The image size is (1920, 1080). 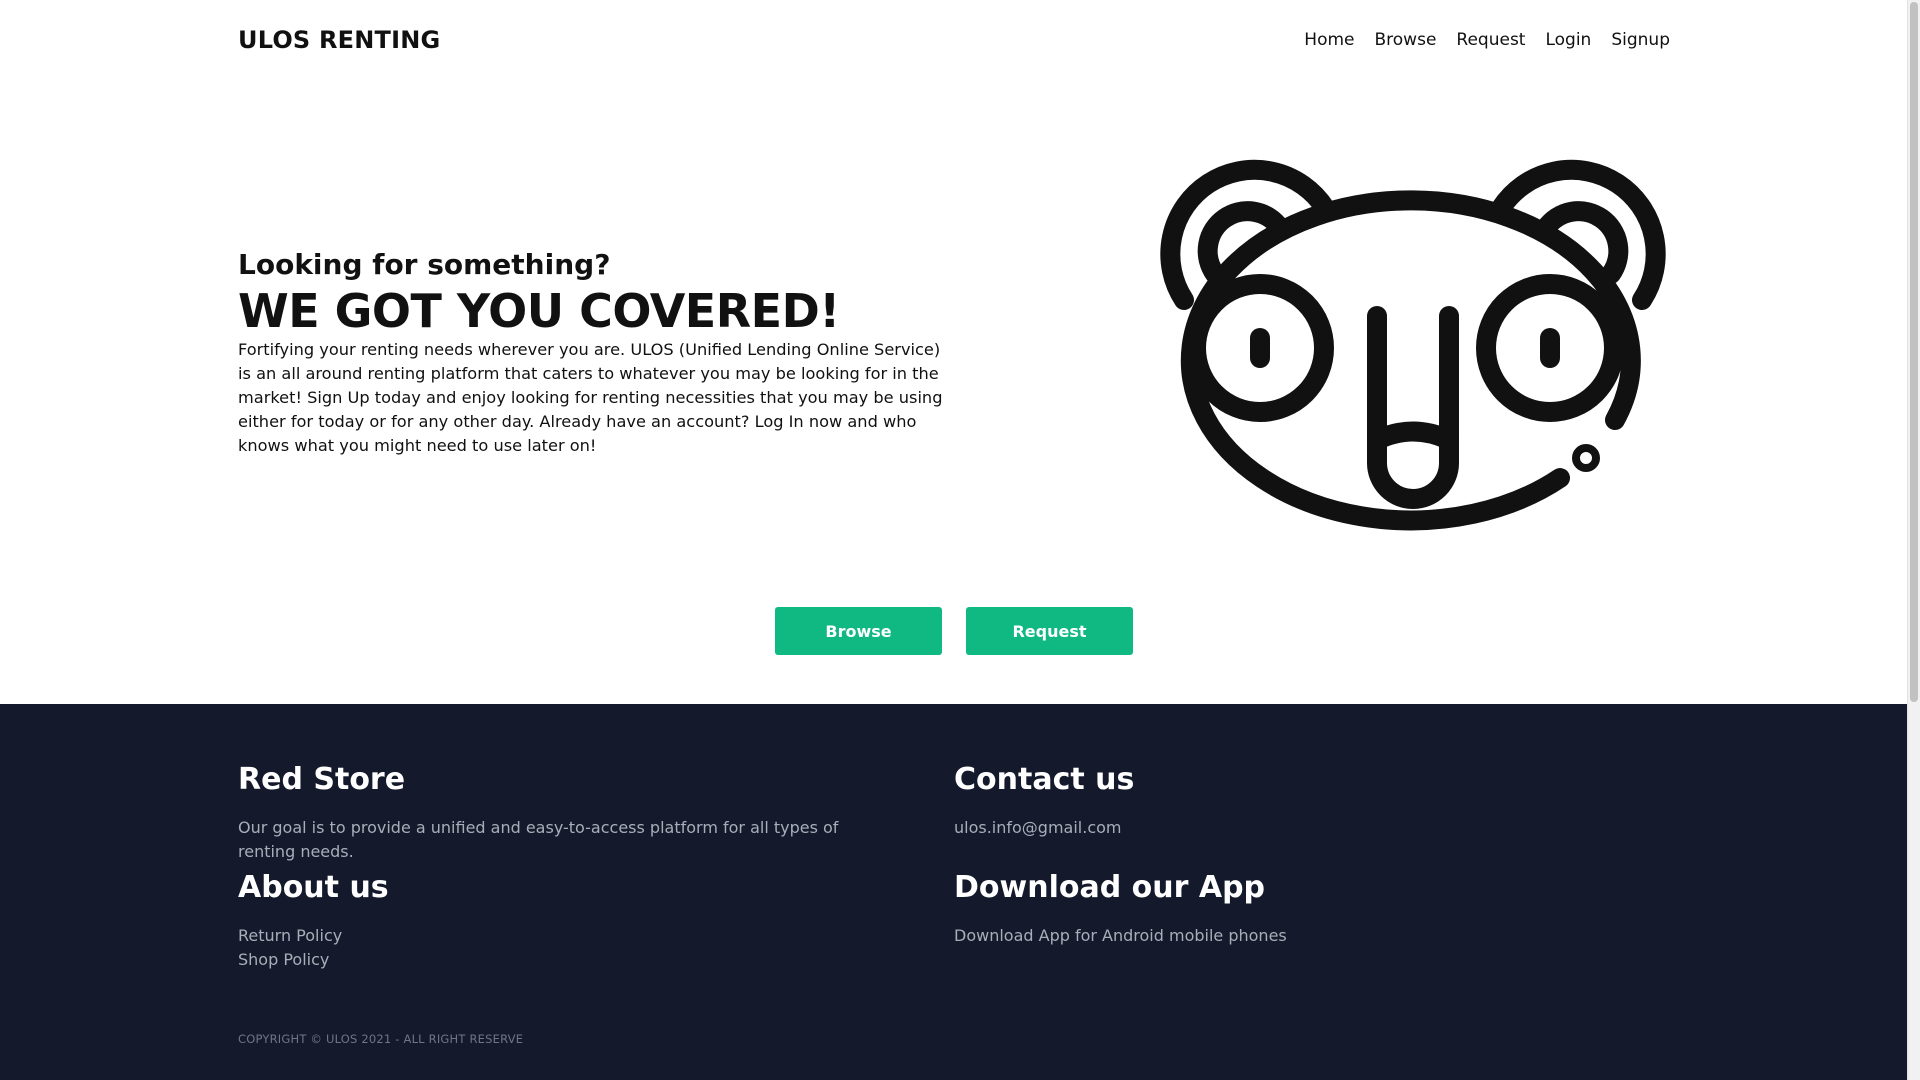 What do you see at coordinates (322, 779) in the screenshot?
I see `footer-store-title: Red Store` at bounding box center [322, 779].